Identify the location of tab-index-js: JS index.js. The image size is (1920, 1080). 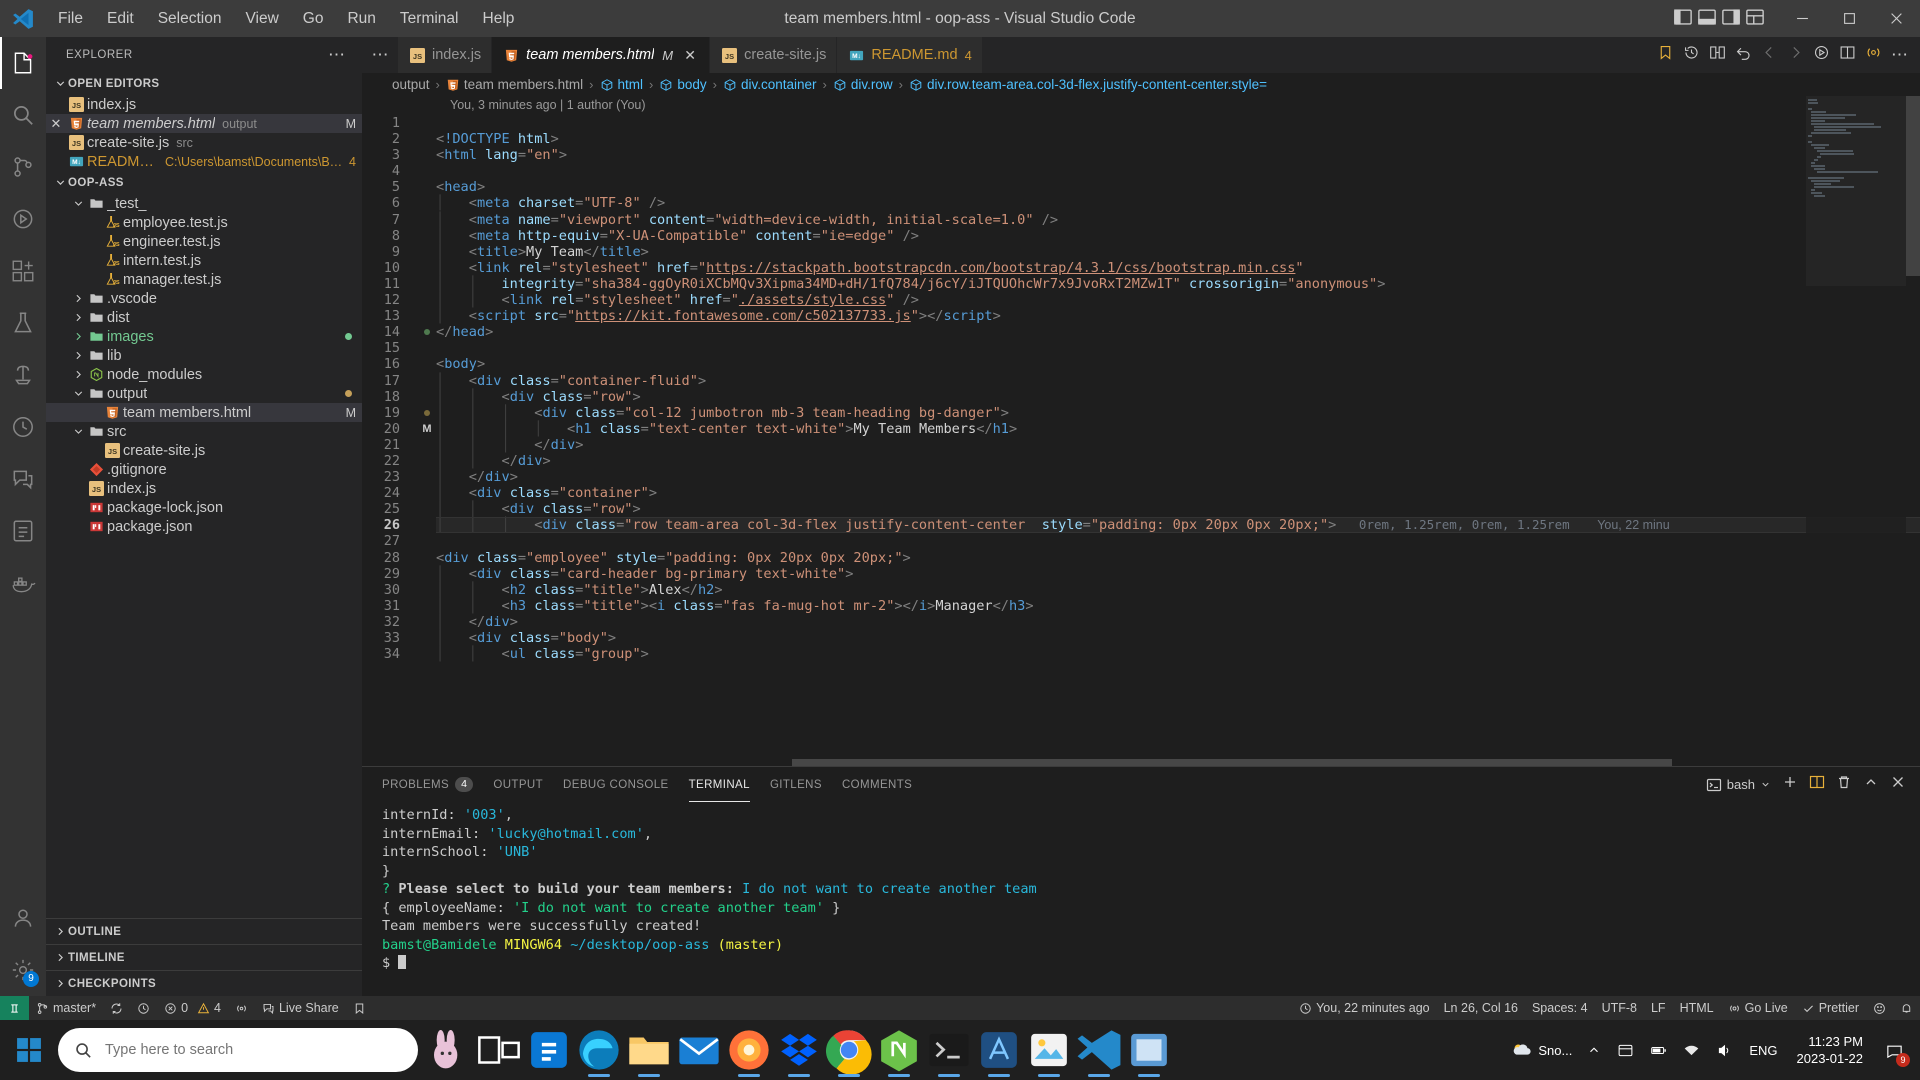
(445, 55).